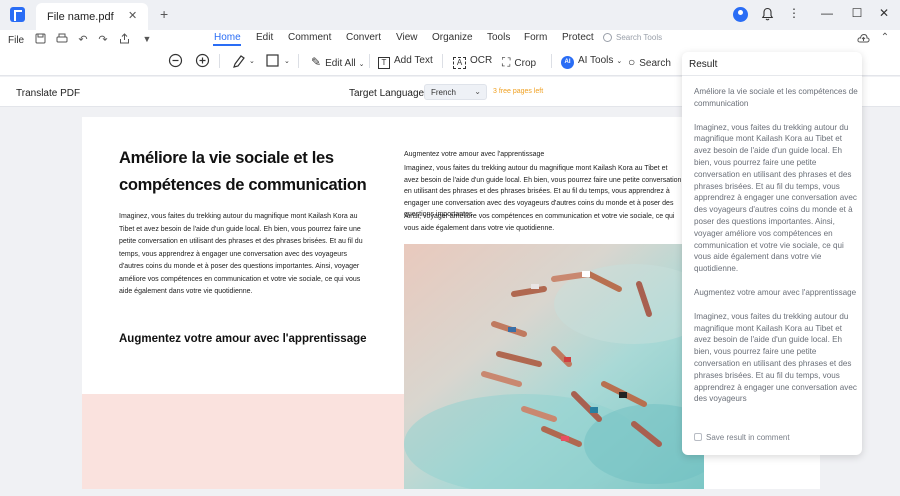 The width and height of the screenshot is (900, 496). What do you see at coordinates (452, 37) in the screenshot?
I see `tab-organize: Organize` at bounding box center [452, 37].